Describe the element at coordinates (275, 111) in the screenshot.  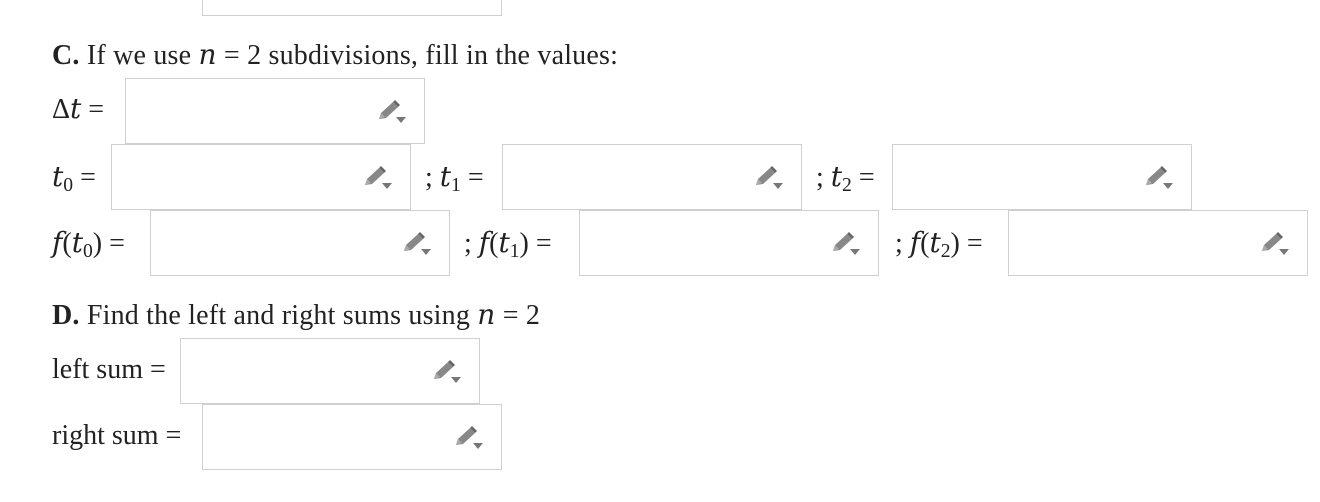
I see `delta-t-input` at that location.